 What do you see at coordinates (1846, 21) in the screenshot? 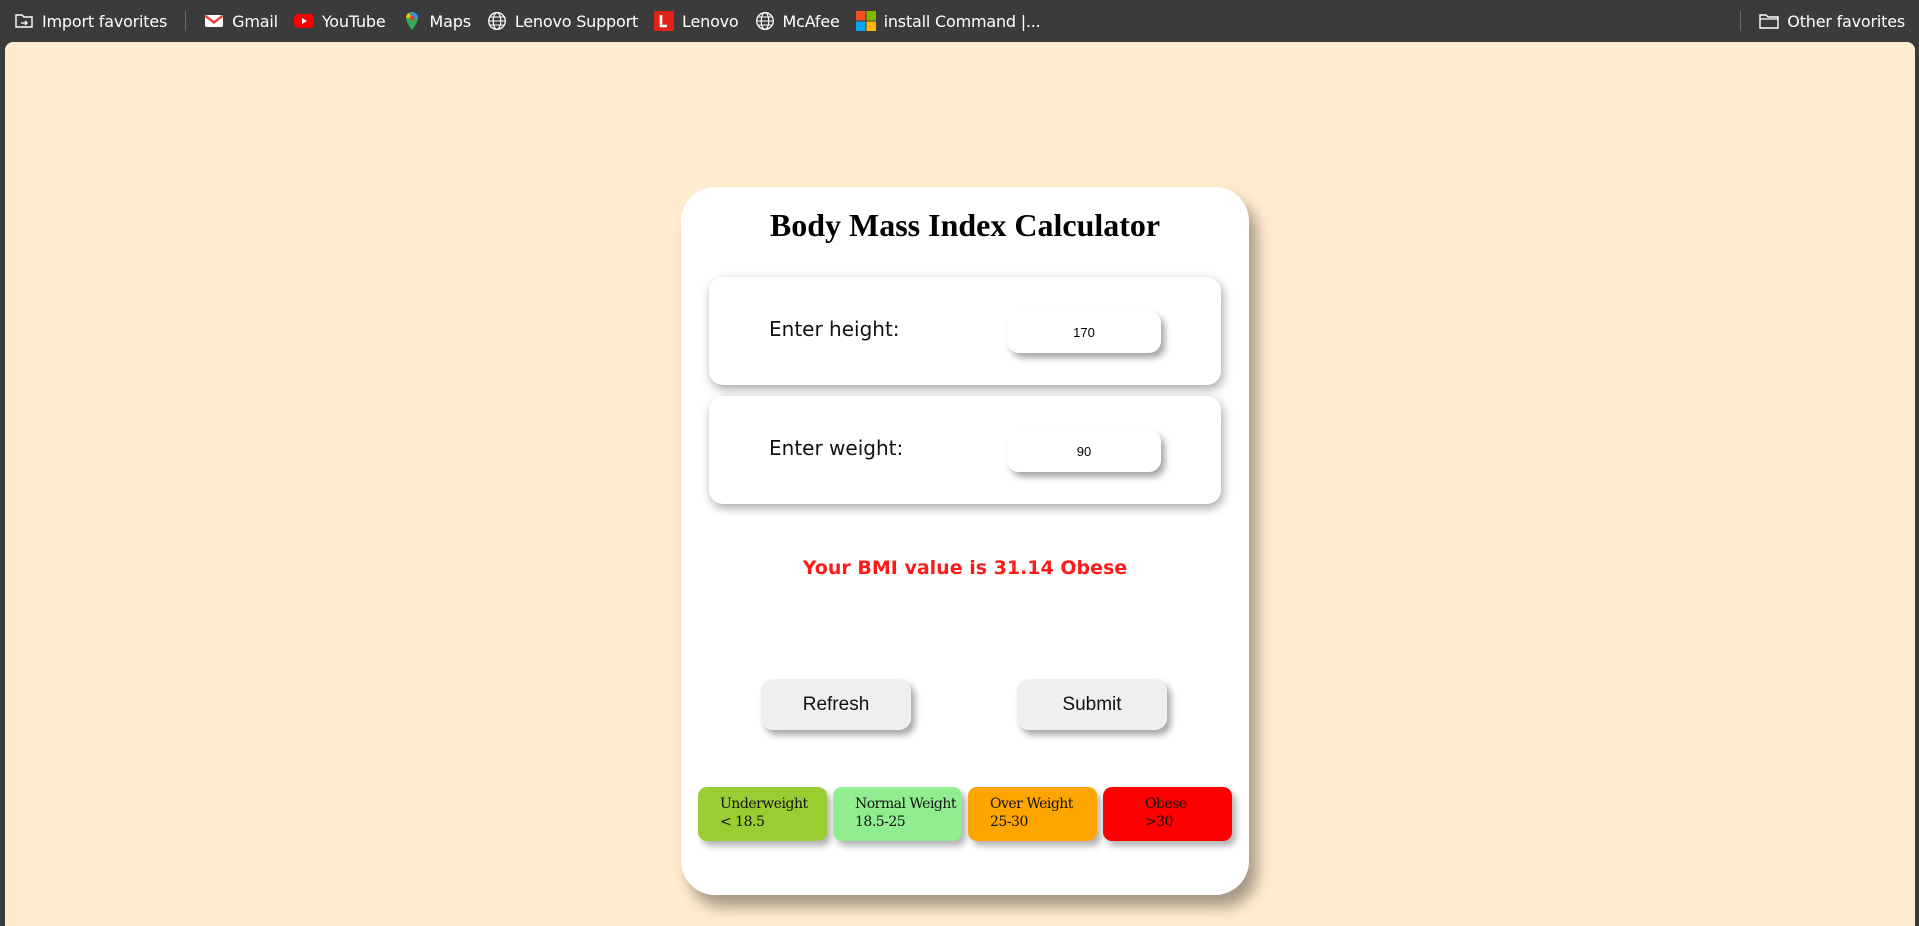
I see `bookmark-label: Other favorites` at bounding box center [1846, 21].